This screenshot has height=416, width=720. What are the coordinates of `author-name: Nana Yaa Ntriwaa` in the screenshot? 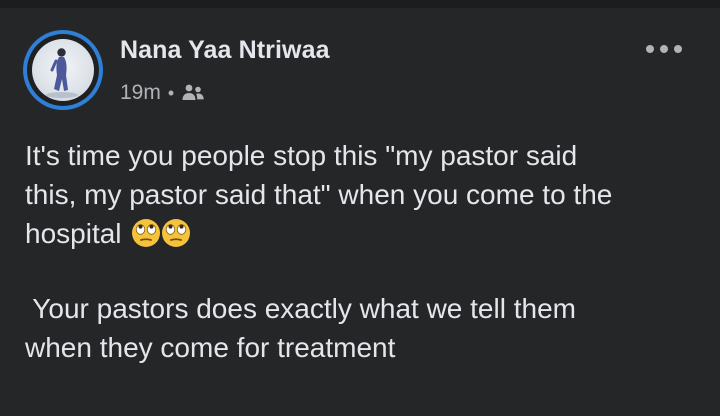 It's located at (225, 50).